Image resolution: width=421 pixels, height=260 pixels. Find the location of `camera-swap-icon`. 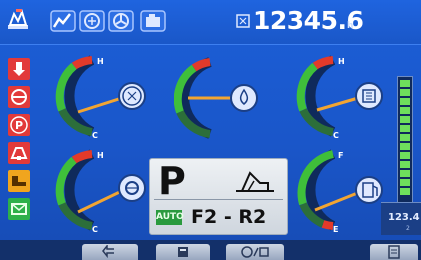

camera-swap-icon is located at coordinates (255, 252).